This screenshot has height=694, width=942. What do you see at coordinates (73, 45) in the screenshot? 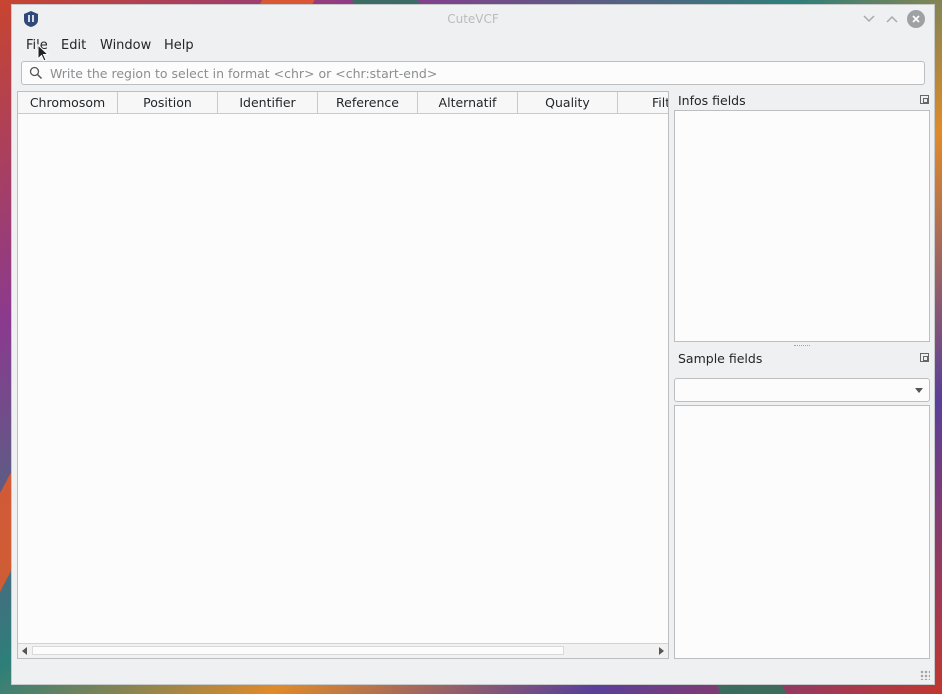
I see `menu-edit: Edit` at bounding box center [73, 45].